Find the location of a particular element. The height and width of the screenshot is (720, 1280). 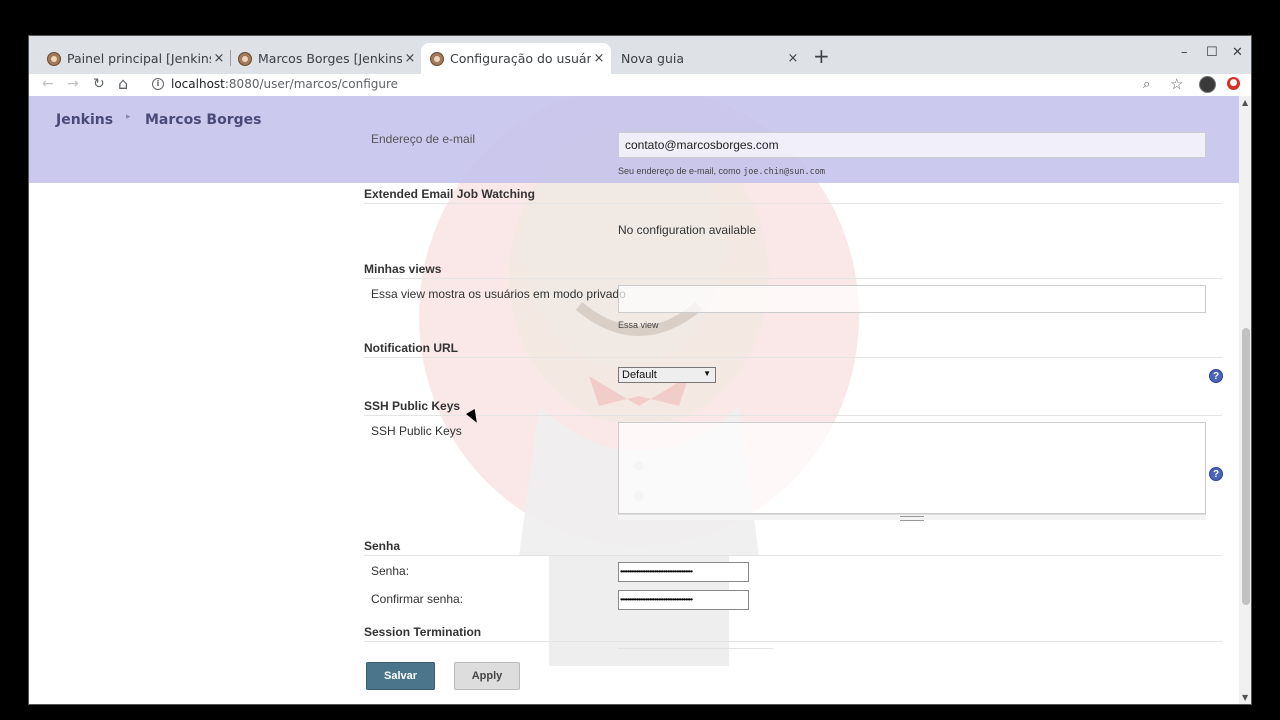

confirm-password-label: Confirmar senha: is located at coordinates (417, 599).